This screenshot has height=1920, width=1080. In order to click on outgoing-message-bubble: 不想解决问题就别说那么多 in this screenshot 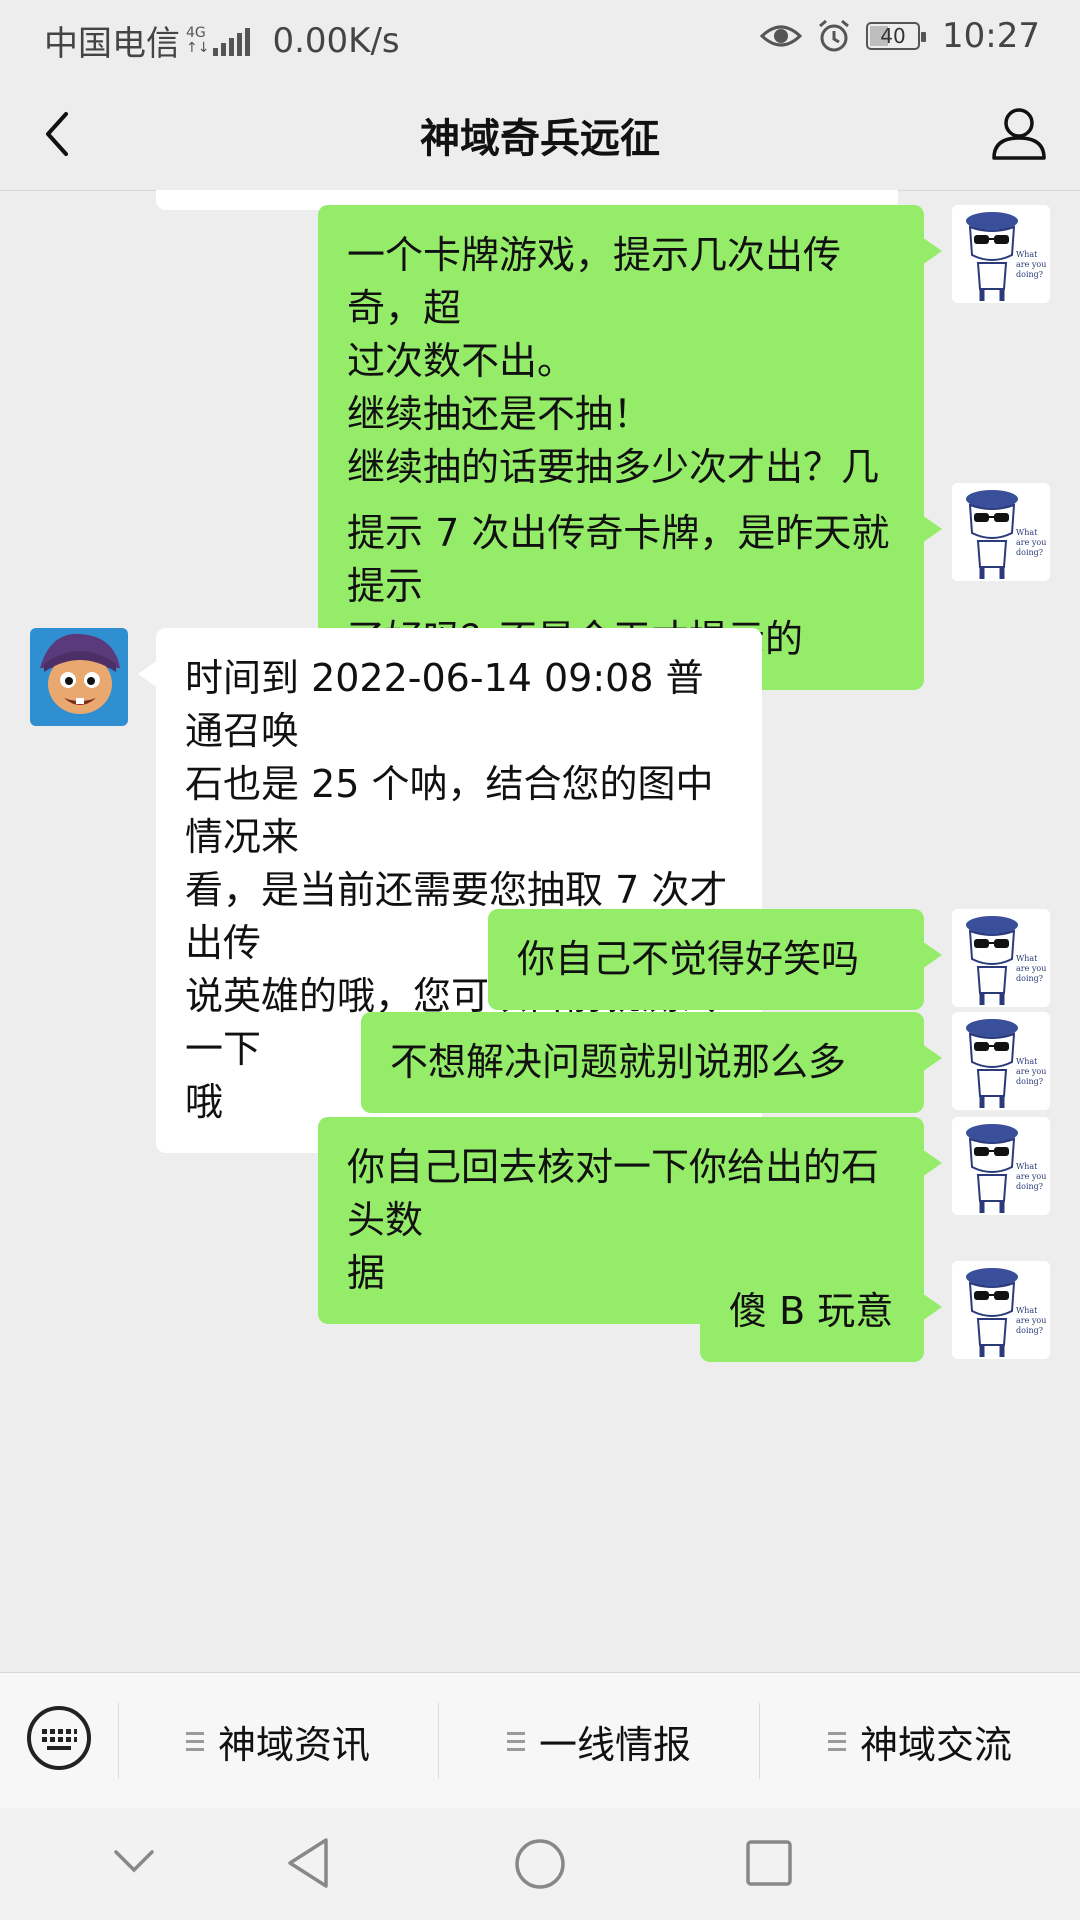, I will do `click(651, 1062)`.